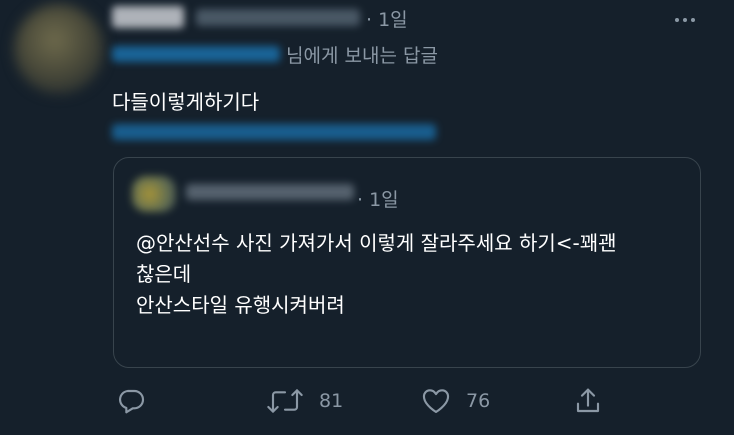 Image resolution: width=734 pixels, height=435 pixels. I want to click on retweet-count: 81, so click(331, 401).